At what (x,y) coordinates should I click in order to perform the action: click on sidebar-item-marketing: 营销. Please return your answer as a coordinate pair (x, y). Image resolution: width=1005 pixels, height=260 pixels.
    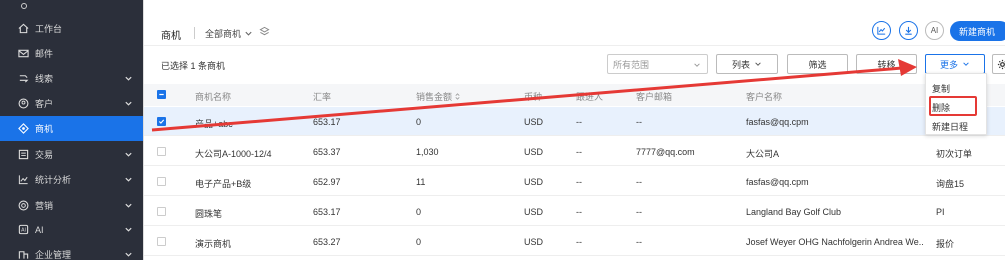
    Looking at the image, I should click on (71, 205).